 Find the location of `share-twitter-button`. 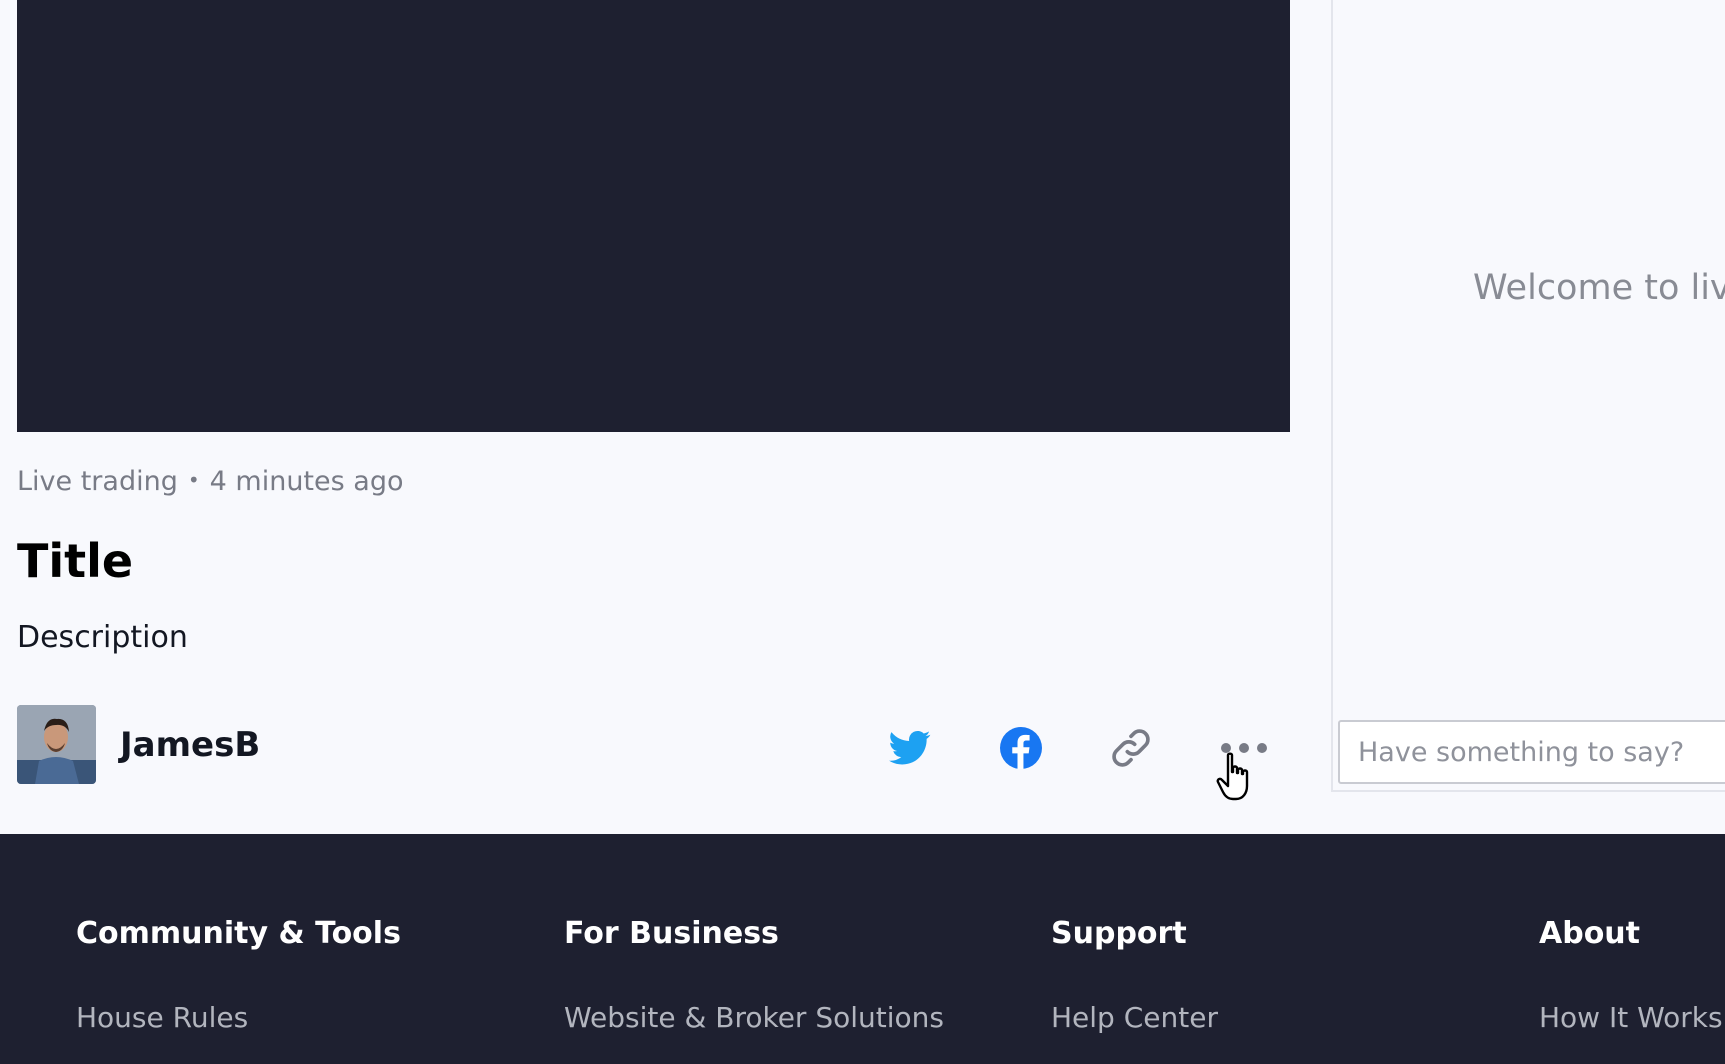

share-twitter-button is located at coordinates (910, 748).